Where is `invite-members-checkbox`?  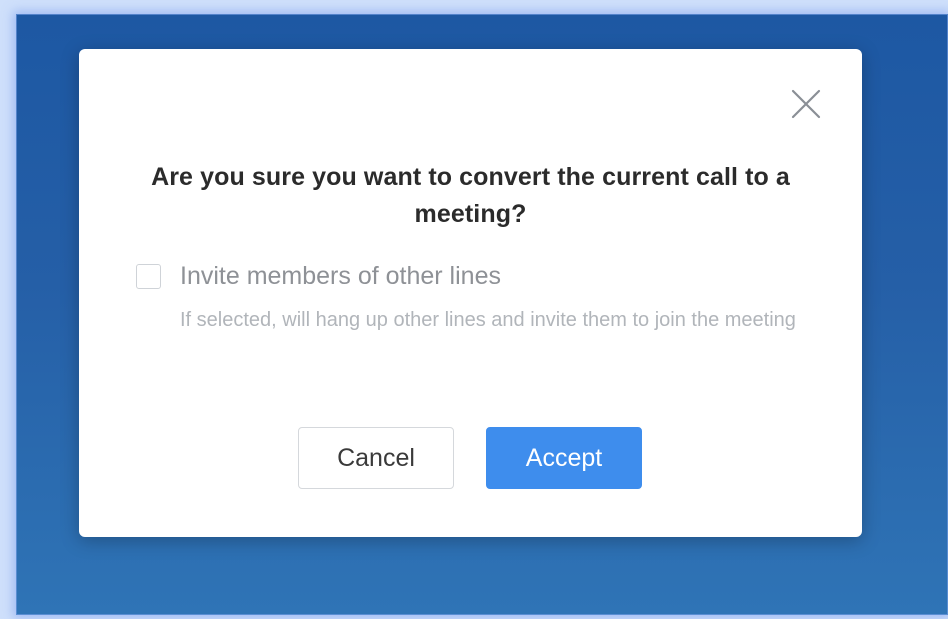
invite-members-checkbox is located at coordinates (148, 276).